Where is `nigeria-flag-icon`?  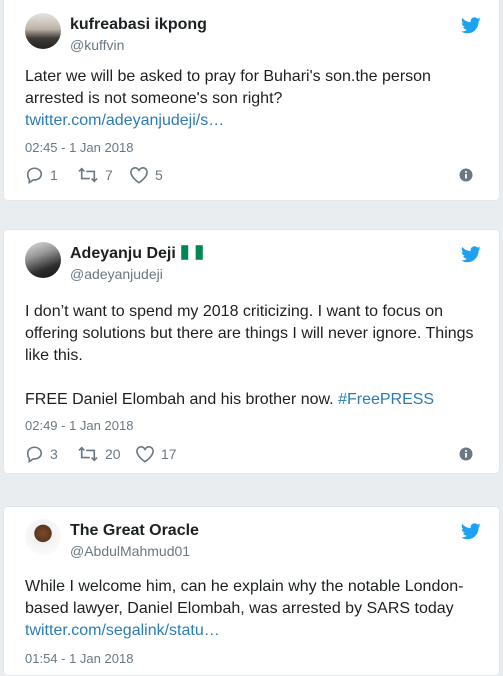
nigeria-flag-icon is located at coordinates (191, 252).